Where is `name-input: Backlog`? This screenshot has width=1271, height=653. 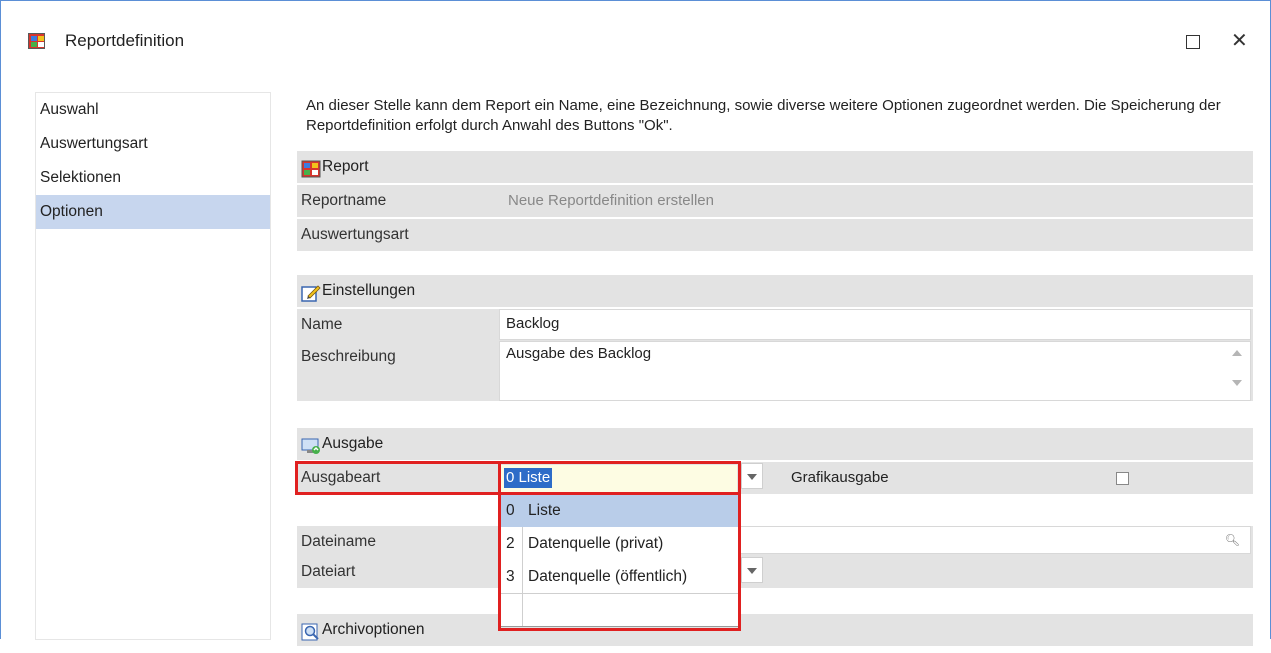
name-input: Backlog is located at coordinates (875, 324).